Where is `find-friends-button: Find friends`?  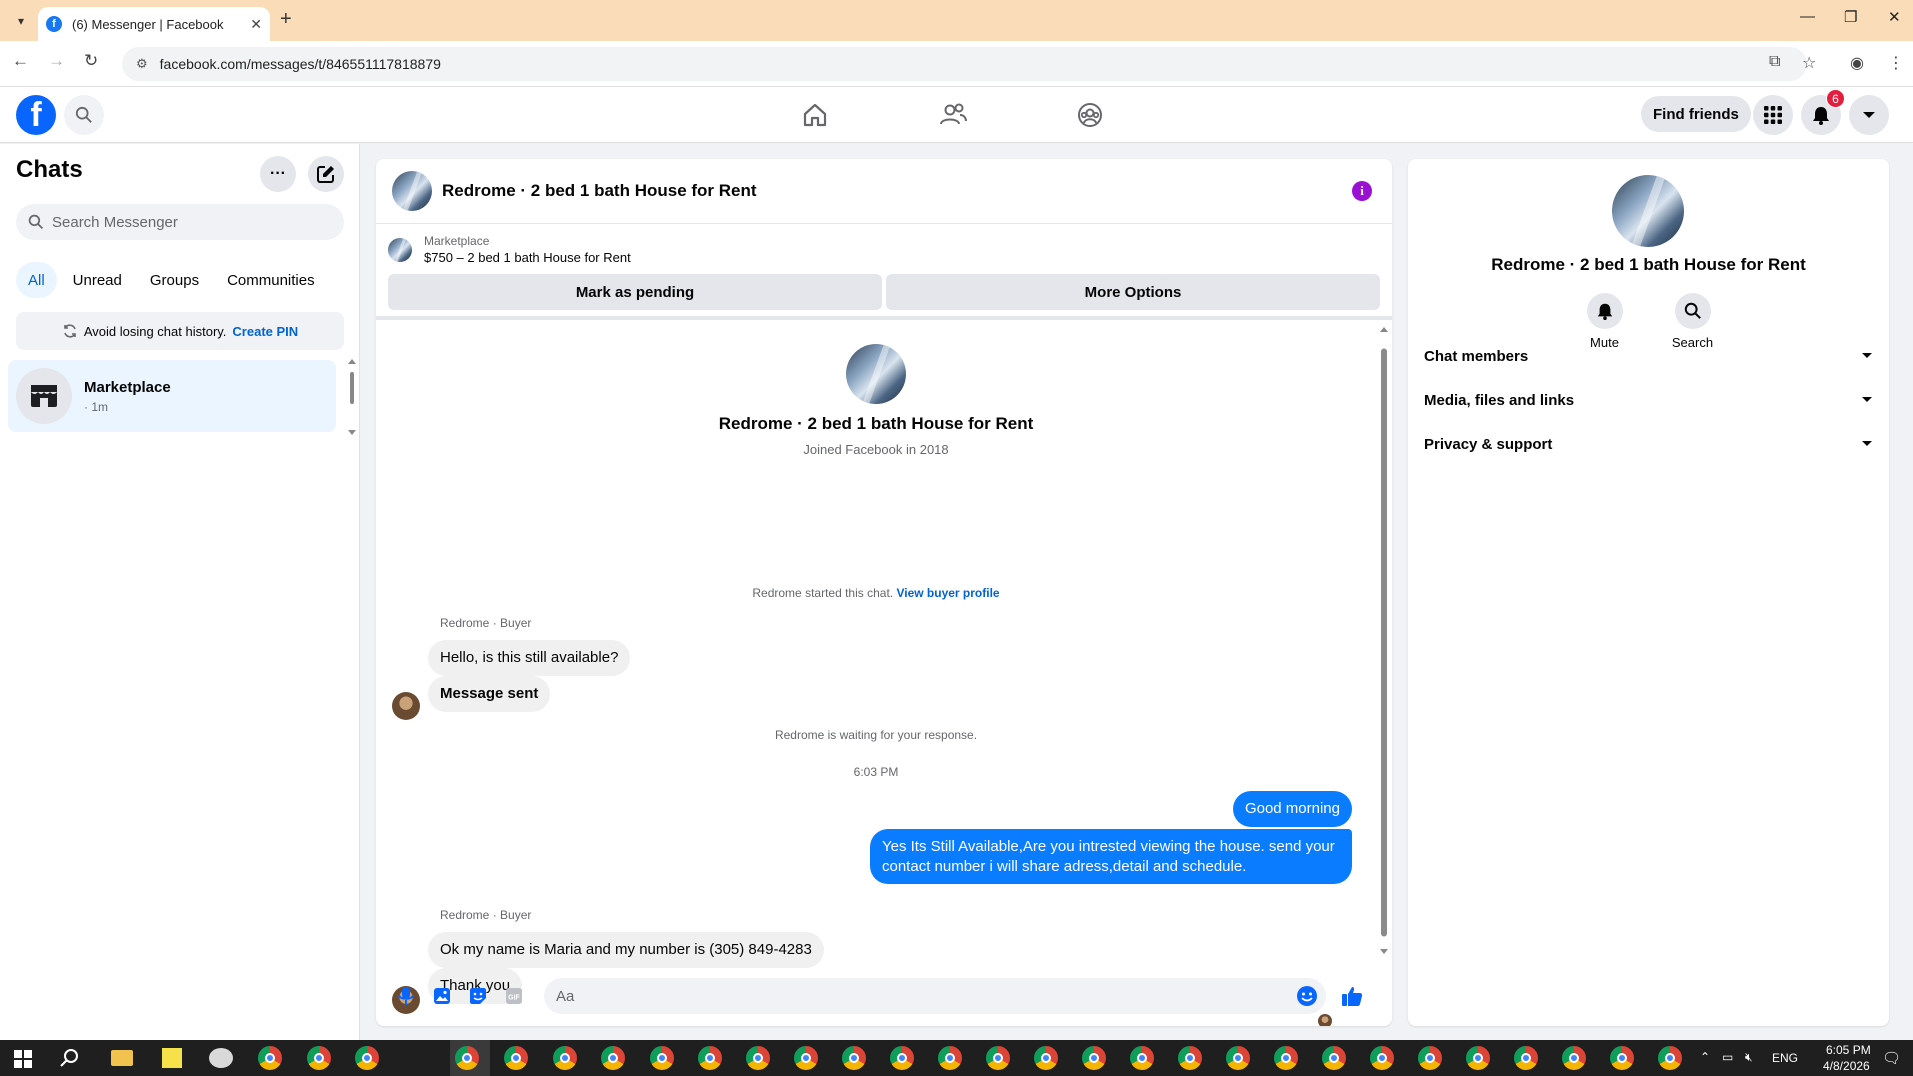
find-friends-button: Find friends is located at coordinates (1696, 114).